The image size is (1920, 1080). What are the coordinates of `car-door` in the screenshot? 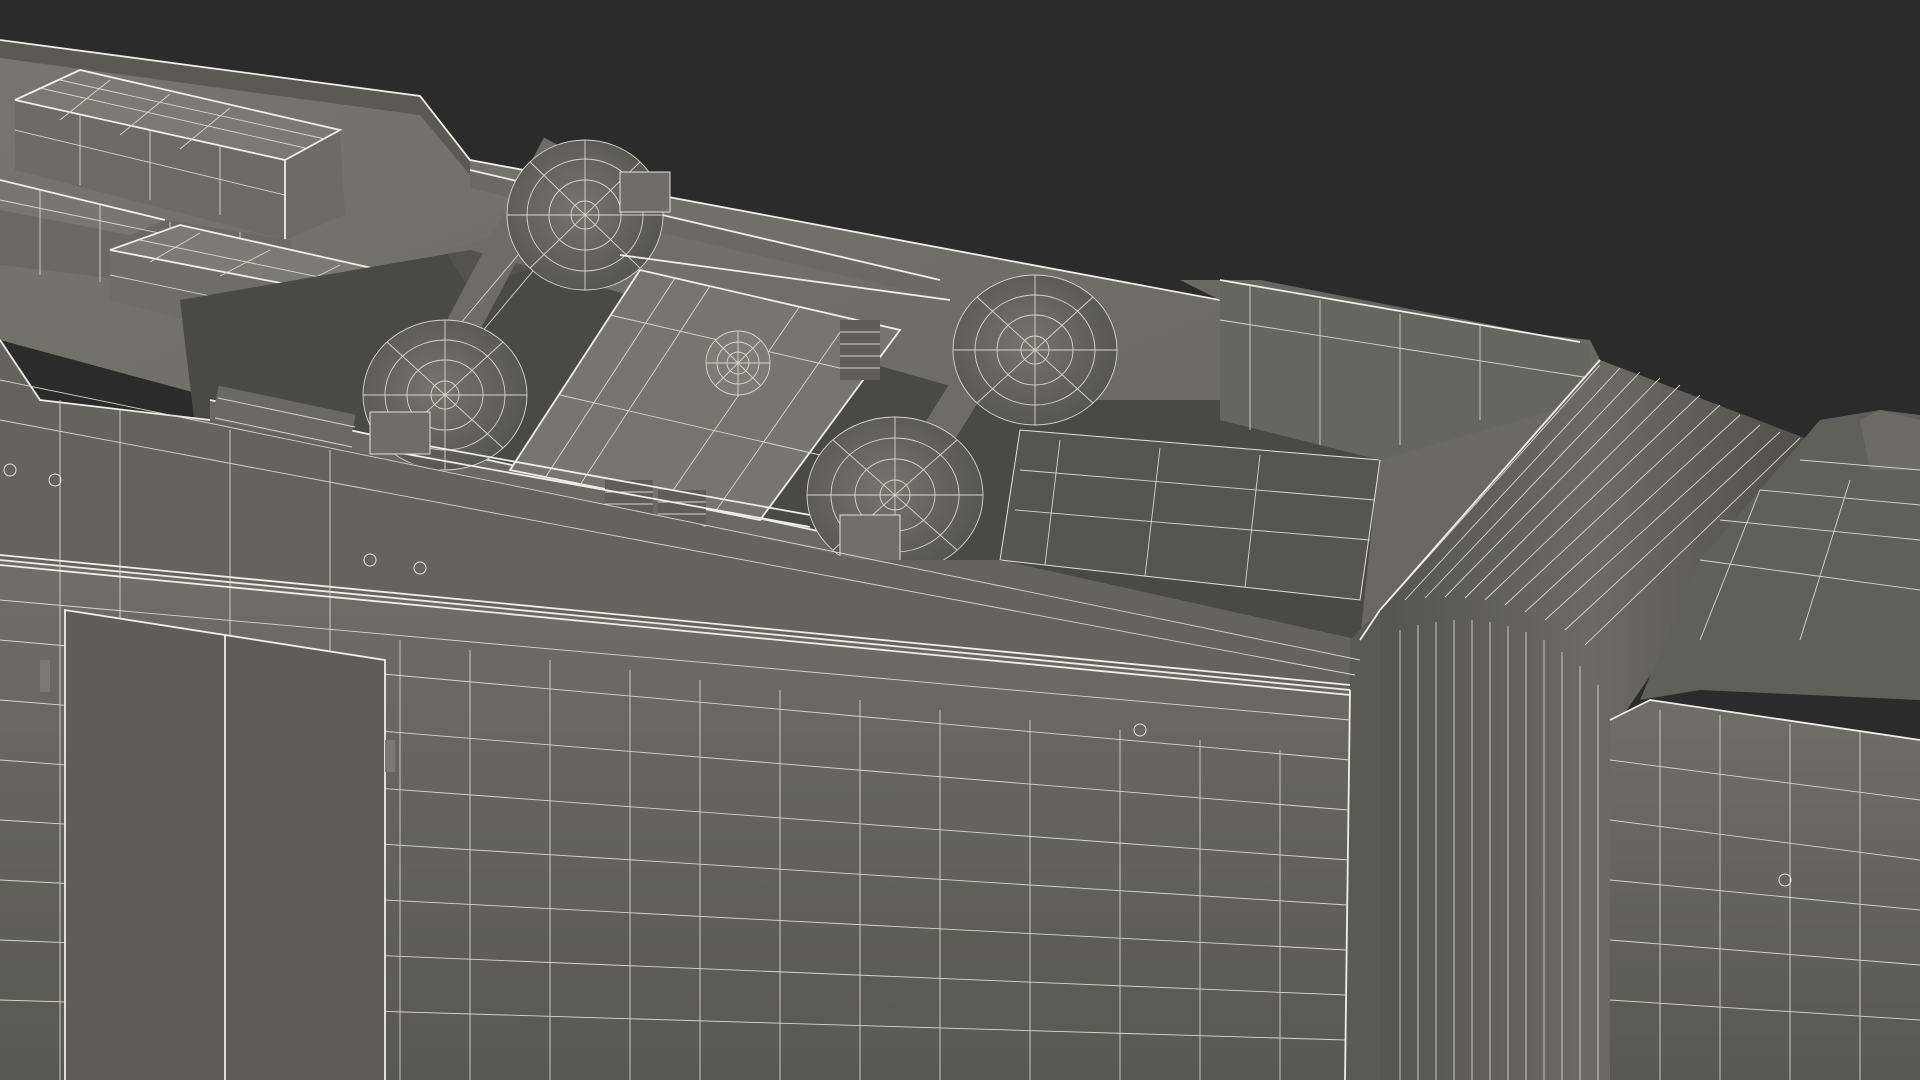 It's located at (217, 844).